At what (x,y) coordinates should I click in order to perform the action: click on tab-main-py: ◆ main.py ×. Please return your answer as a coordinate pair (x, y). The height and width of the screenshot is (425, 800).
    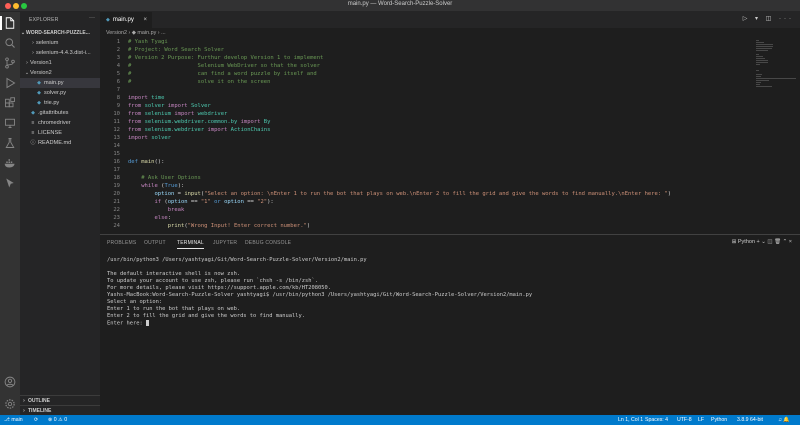
    Looking at the image, I should click on (126, 20).